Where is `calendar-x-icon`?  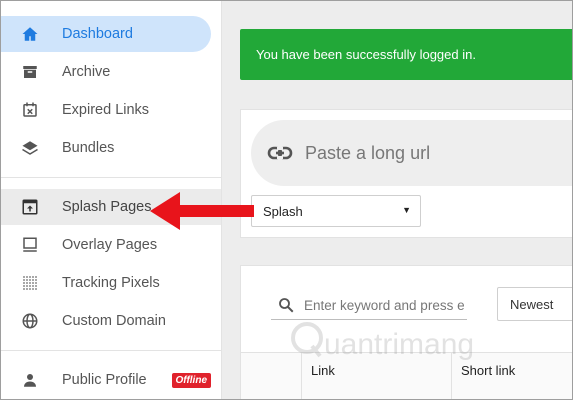 calendar-x-icon is located at coordinates (30, 110).